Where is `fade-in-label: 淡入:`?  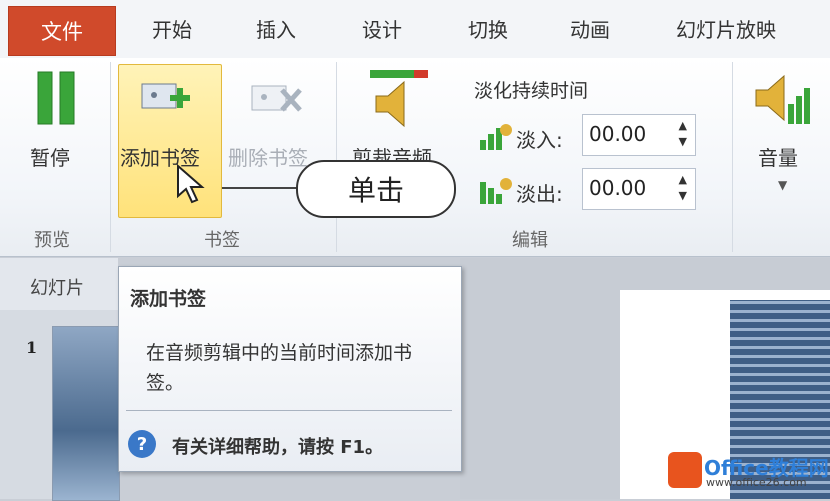
fade-in-label: 淡入: is located at coordinates (539, 140).